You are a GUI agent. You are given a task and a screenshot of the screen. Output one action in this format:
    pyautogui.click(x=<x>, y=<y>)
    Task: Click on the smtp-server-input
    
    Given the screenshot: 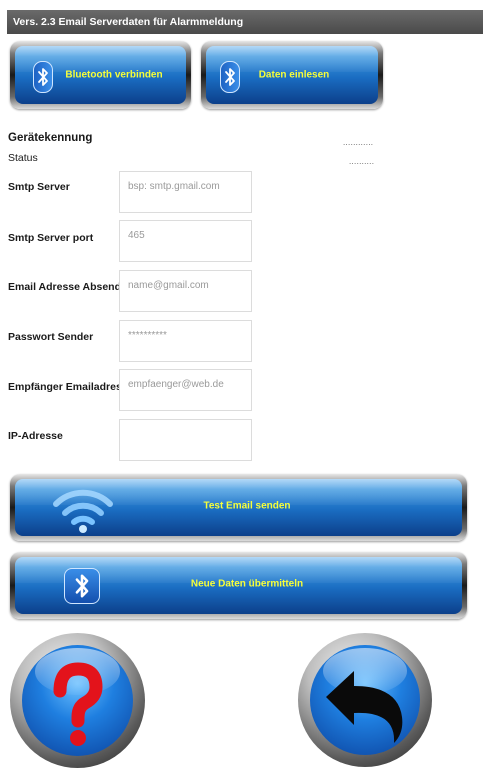 What is the action you would take?
    pyautogui.click(x=185, y=186)
    